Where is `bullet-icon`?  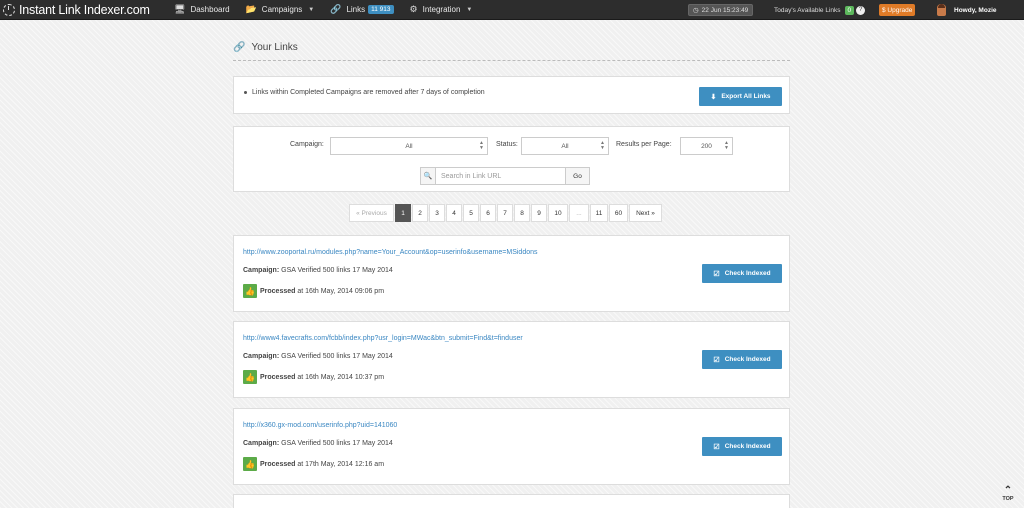 bullet-icon is located at coordinates (245, 92).